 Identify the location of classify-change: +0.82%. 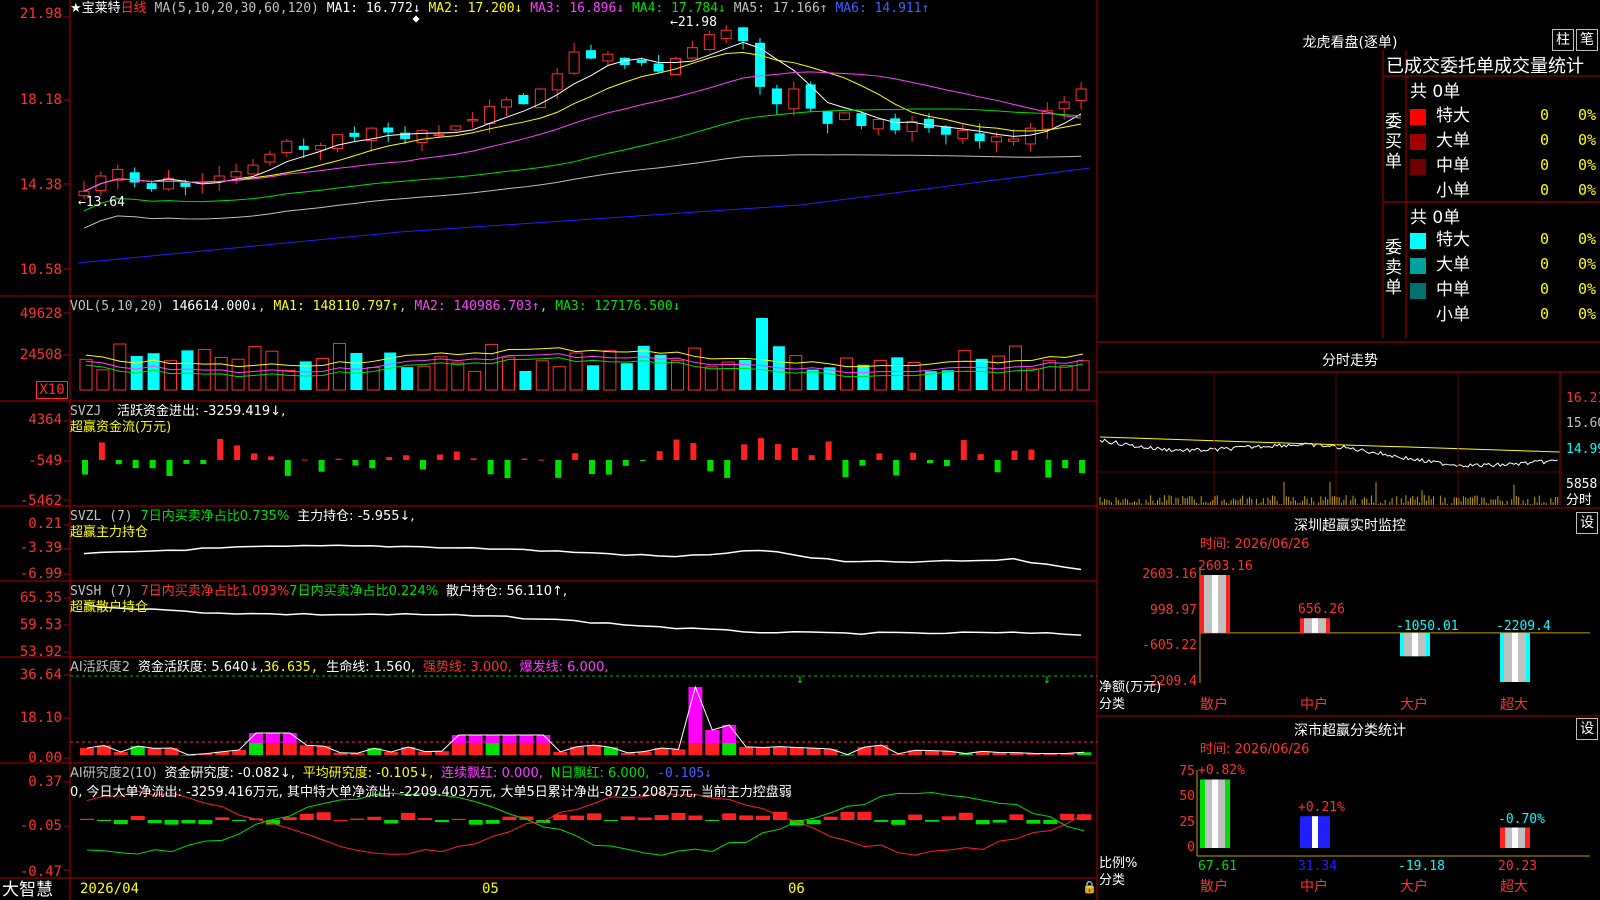
(1221, 771).